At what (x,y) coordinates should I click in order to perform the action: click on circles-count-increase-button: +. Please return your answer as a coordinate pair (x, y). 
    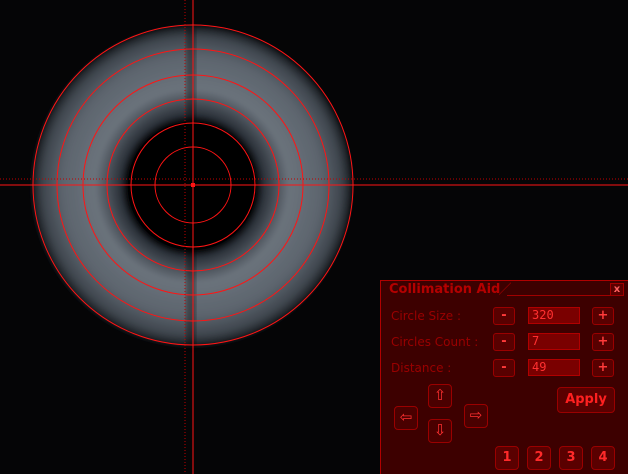
    Looking at the image, I should click on (603, 342).